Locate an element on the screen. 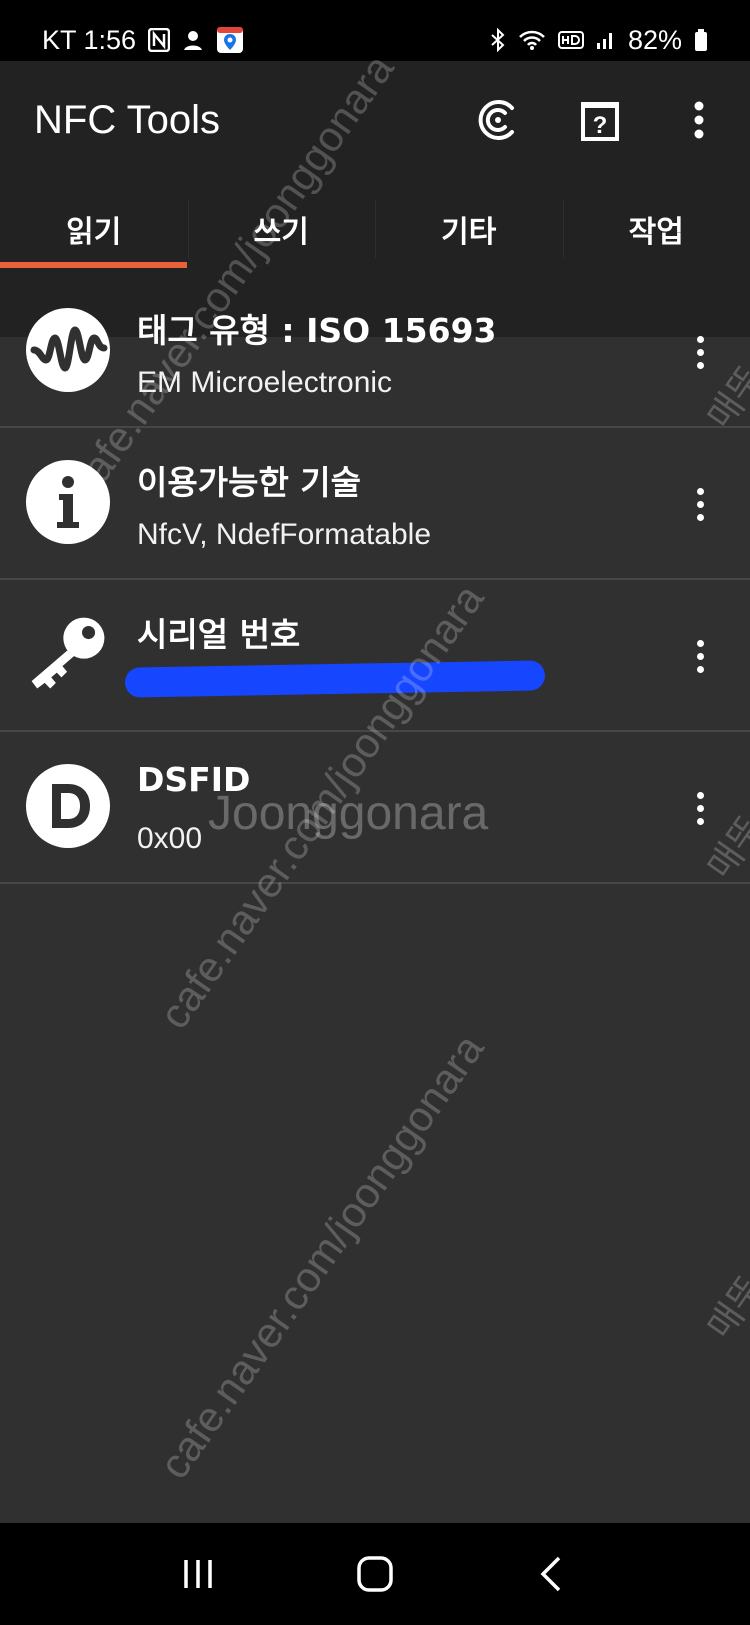 The image size is (750, 1625). home-button is located at coordinates (375, 1574).